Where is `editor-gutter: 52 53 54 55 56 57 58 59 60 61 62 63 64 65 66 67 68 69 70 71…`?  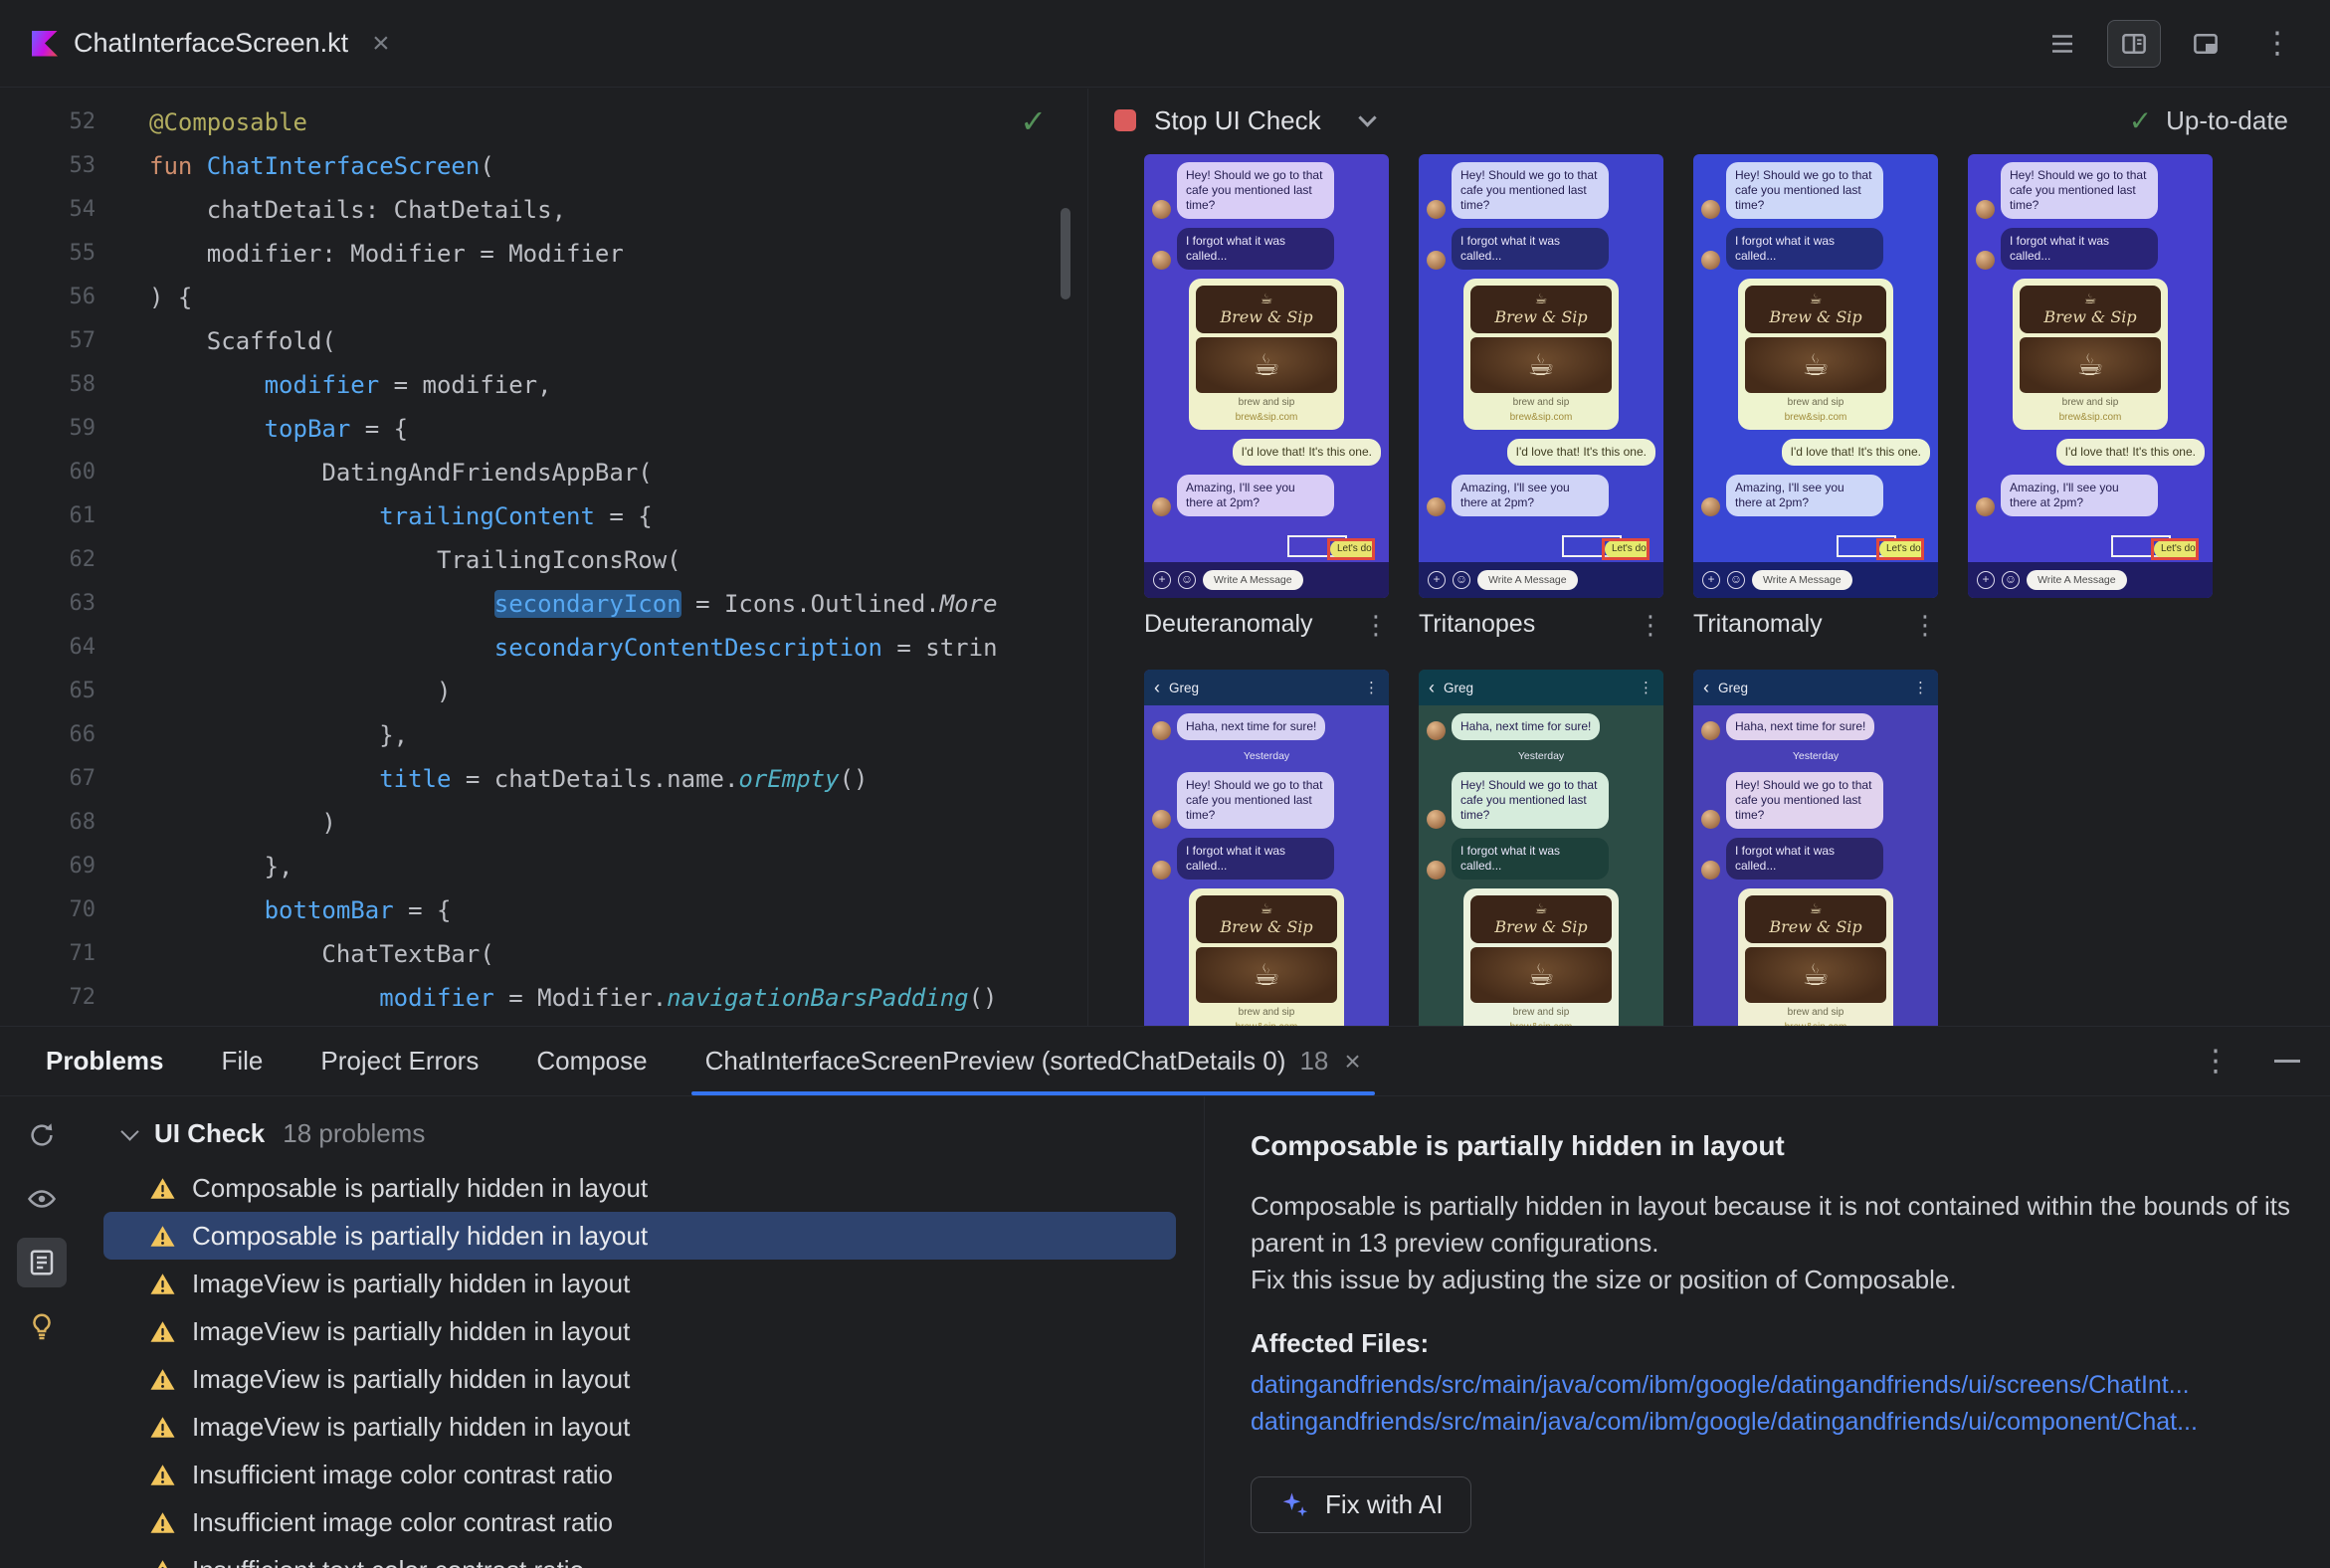
editor-gutter: 52 53 54 55 56 57 58 59 60 61 62 63 64 65 66 67 68 69 70 71… is located at coordinates (48, 563).